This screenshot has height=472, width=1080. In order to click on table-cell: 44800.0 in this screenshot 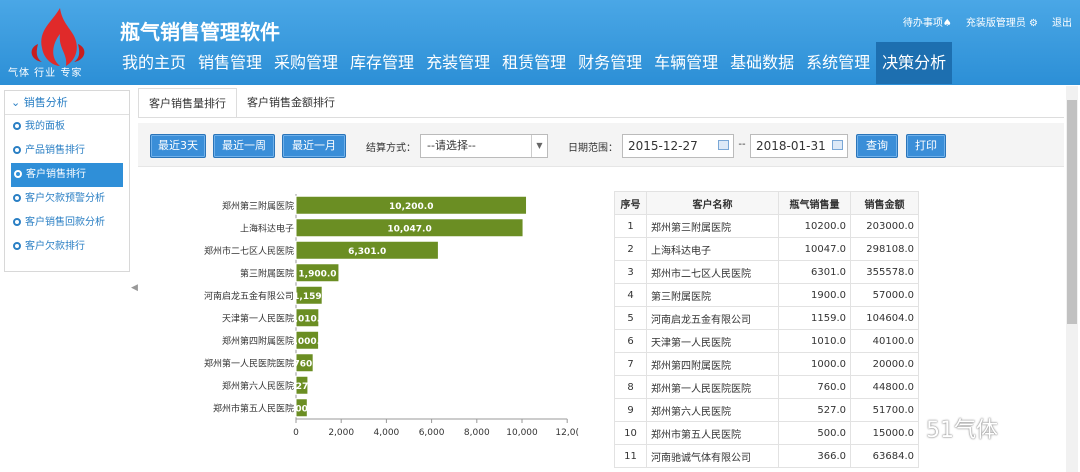, I will do `click(884, 387)`.